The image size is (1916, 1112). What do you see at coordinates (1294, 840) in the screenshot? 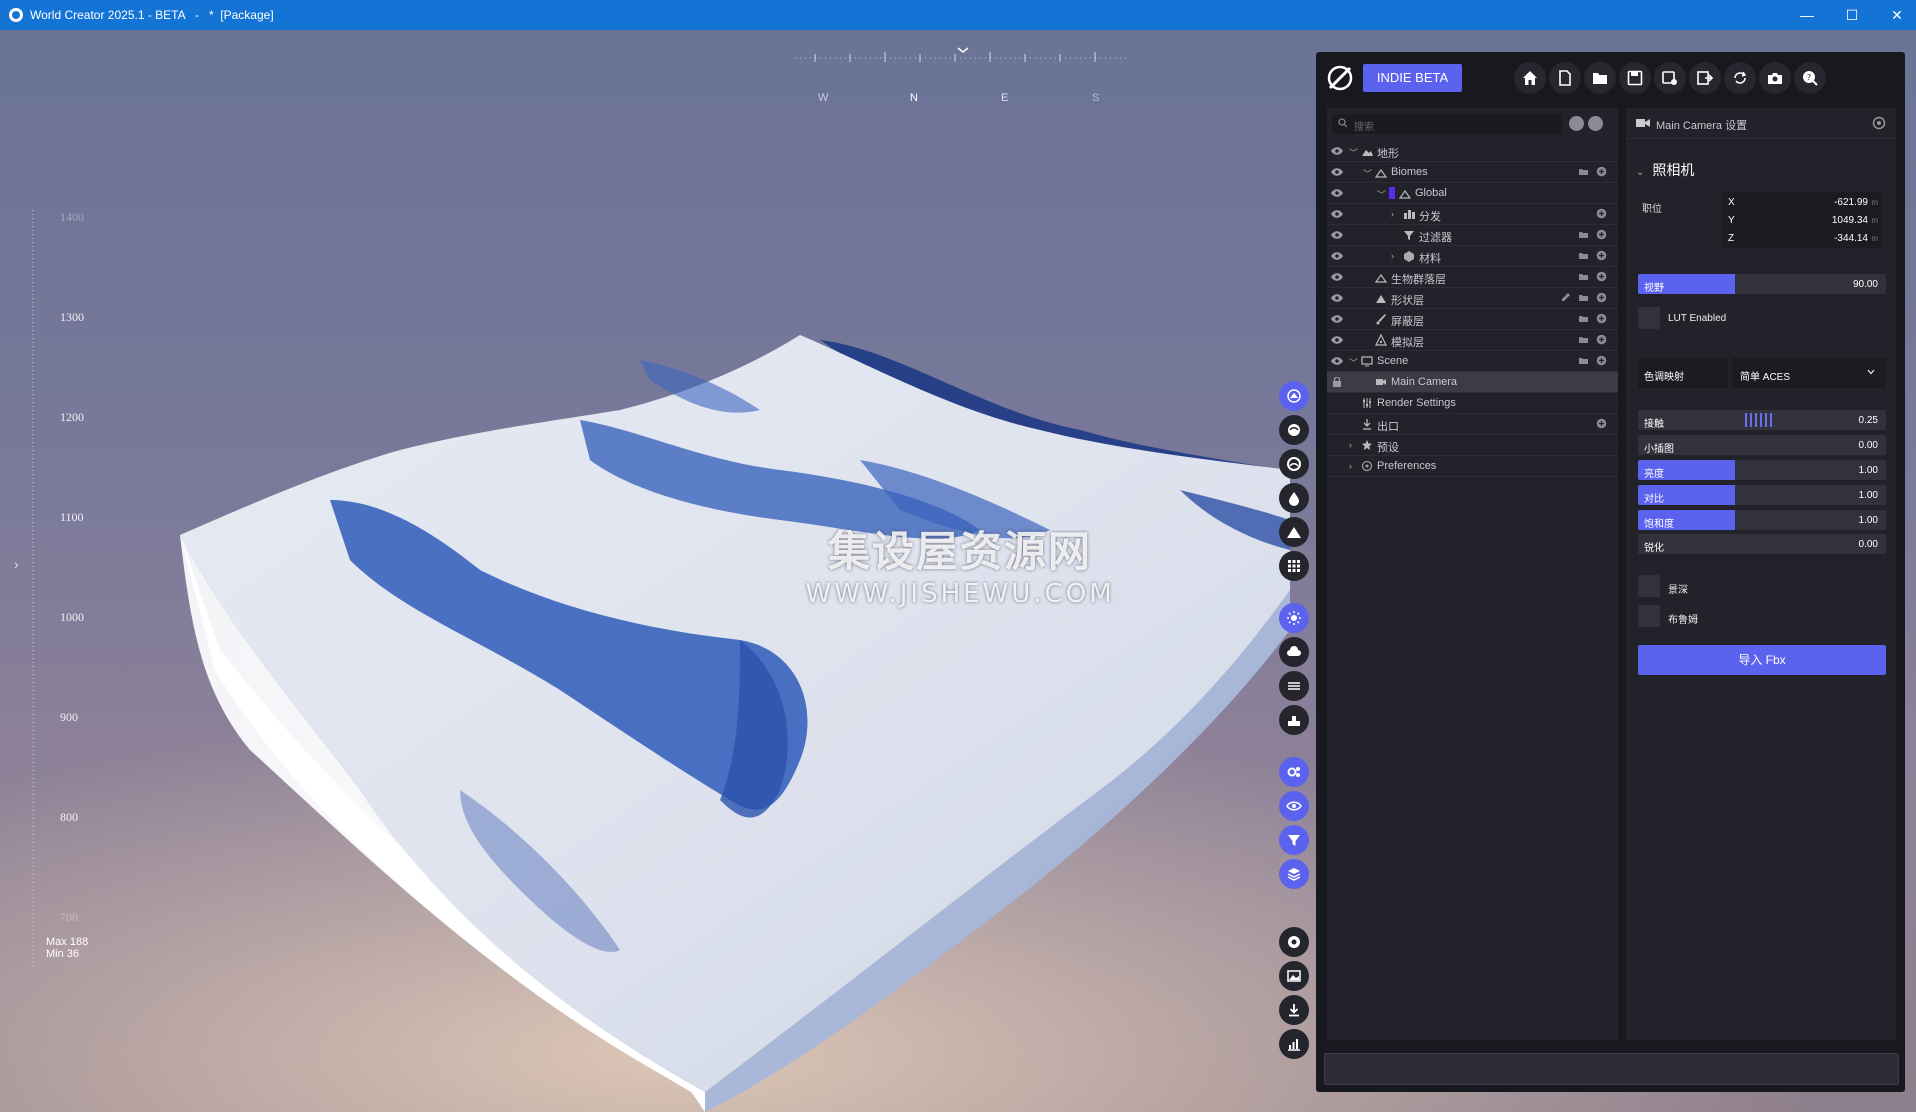
I see `filter-icon` at bounding box center [1294, 840].